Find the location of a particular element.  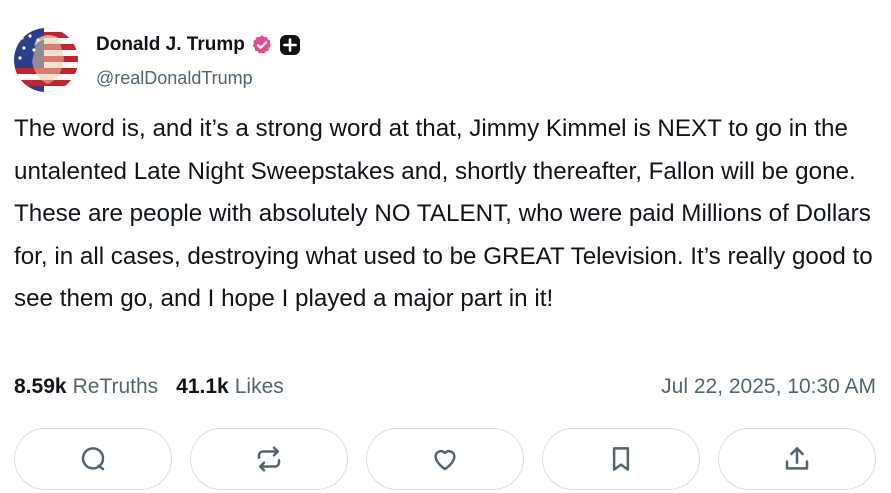

heart-icon is located at coordinates (445, 460).